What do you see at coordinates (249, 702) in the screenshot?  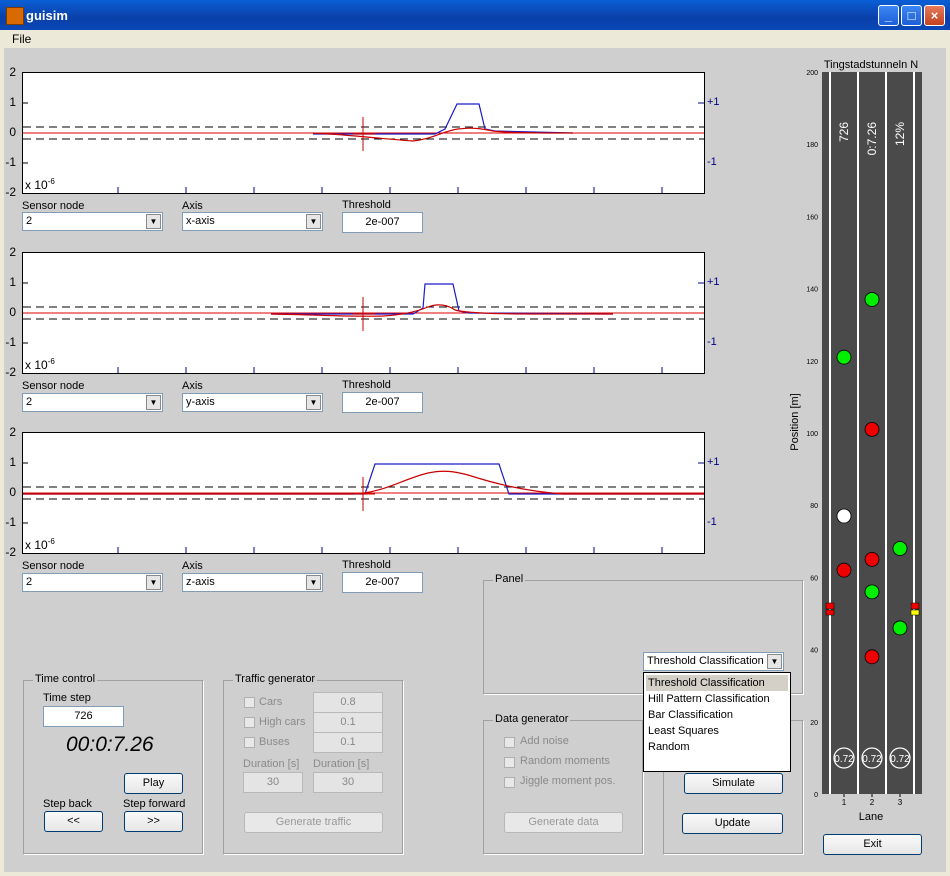 I see `cars-checkbox` at bounding box center [249, 702].